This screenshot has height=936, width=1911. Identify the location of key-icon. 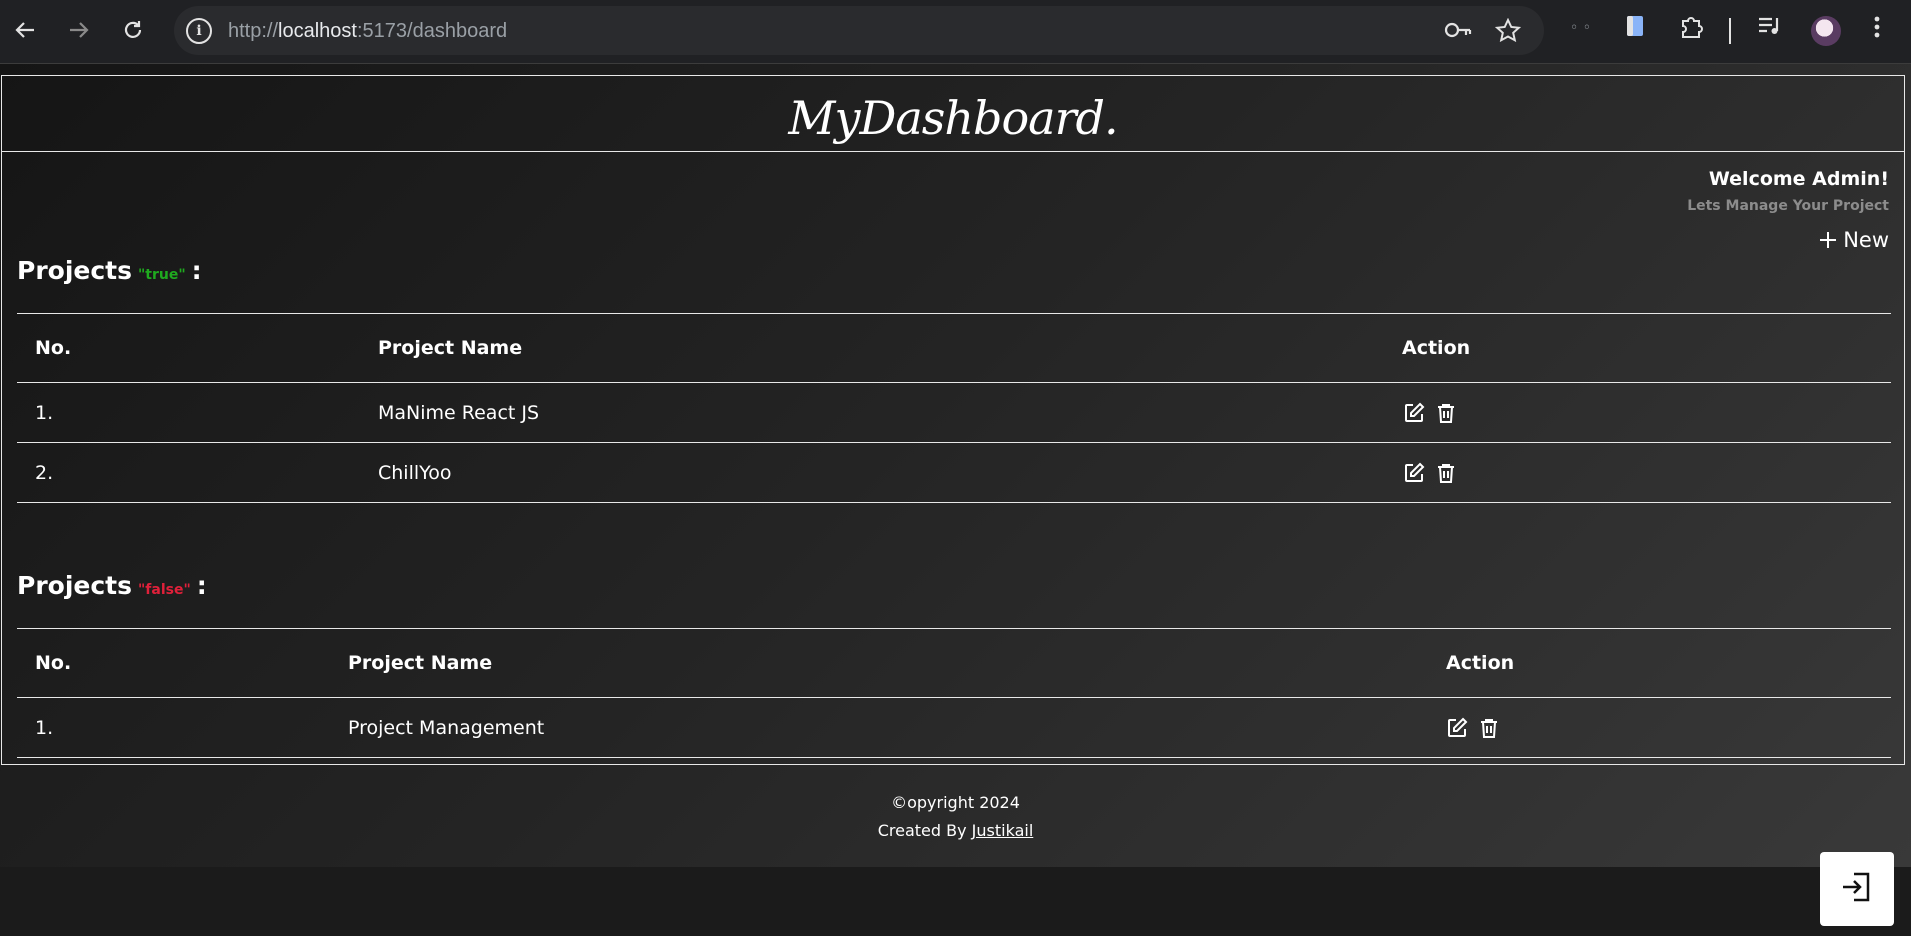
(1458, 33).